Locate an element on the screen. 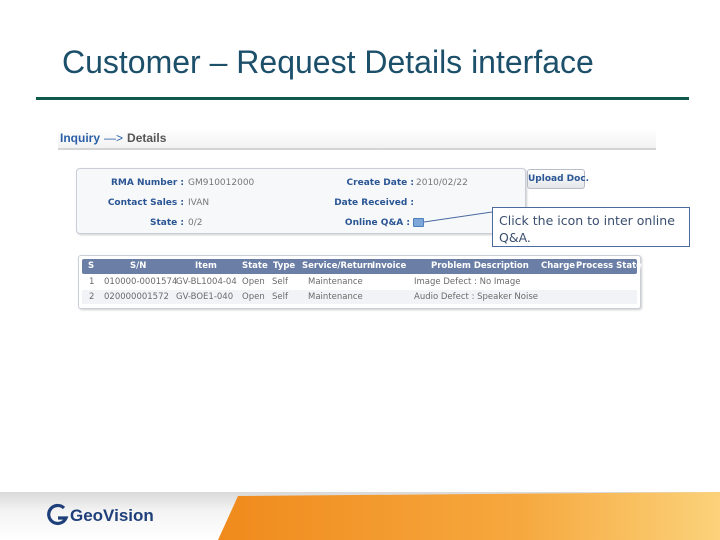 This screenshot has width=720, height=540. geovision-logo-icon is located at coordinates (58, 514).